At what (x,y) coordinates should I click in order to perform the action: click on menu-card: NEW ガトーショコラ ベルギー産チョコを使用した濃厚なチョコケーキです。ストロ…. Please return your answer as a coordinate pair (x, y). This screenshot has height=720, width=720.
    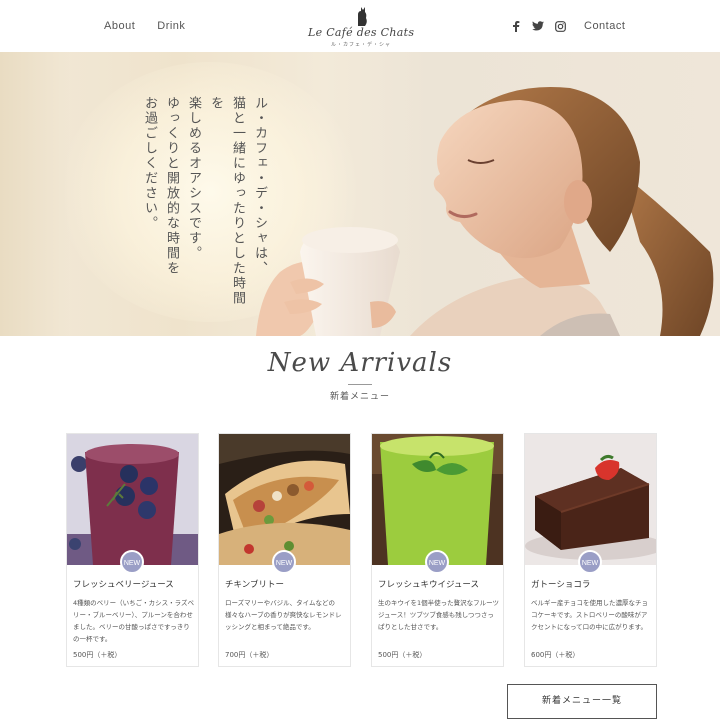
    Looking at the image, I should click on (590, 550).